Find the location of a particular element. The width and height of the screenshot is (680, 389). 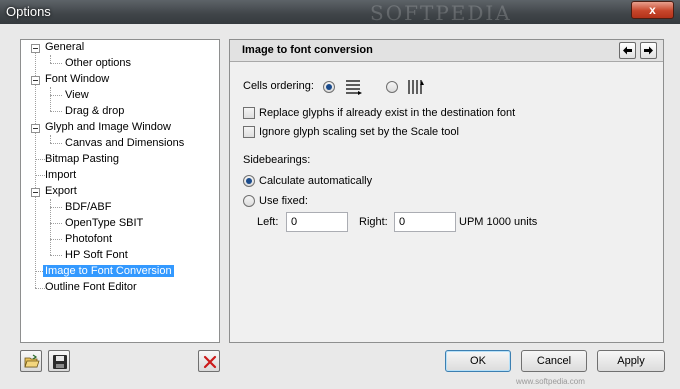

arrow-right-icon is located at coordinates (648, 50).